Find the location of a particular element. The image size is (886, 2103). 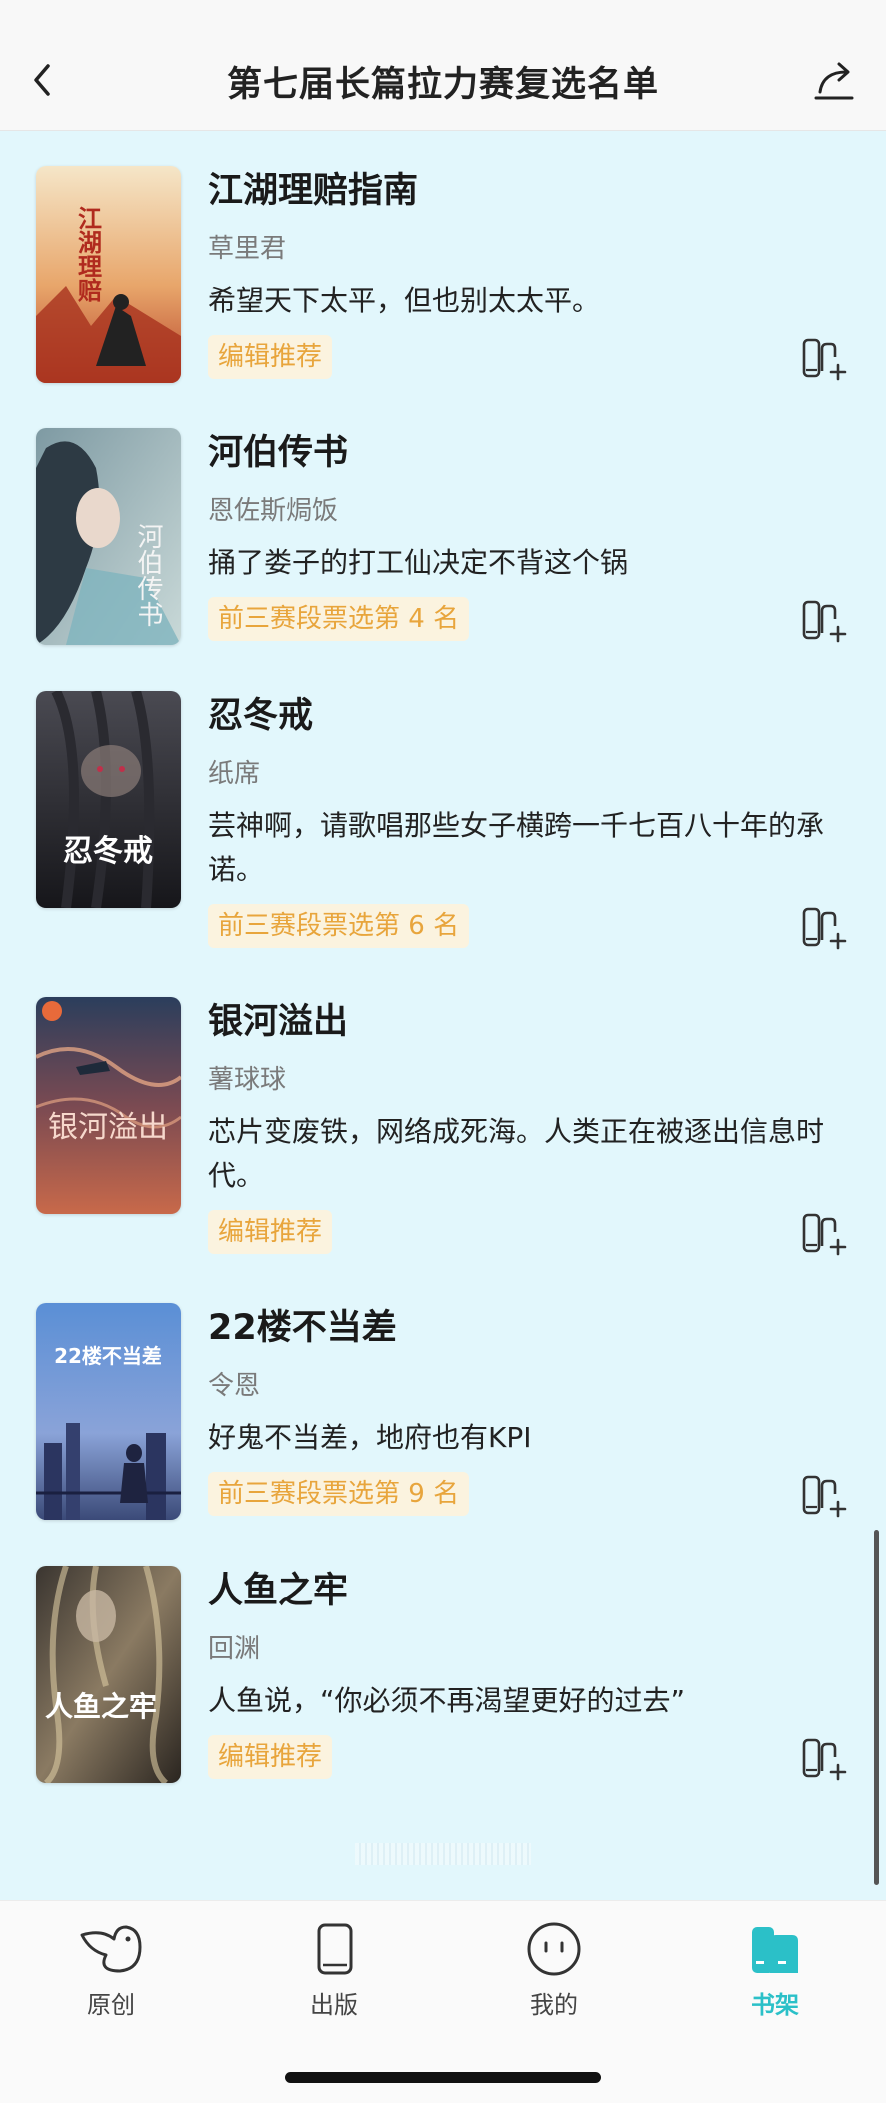

book-title: 江湖理赔指南 is located at coordinates (313, 187).